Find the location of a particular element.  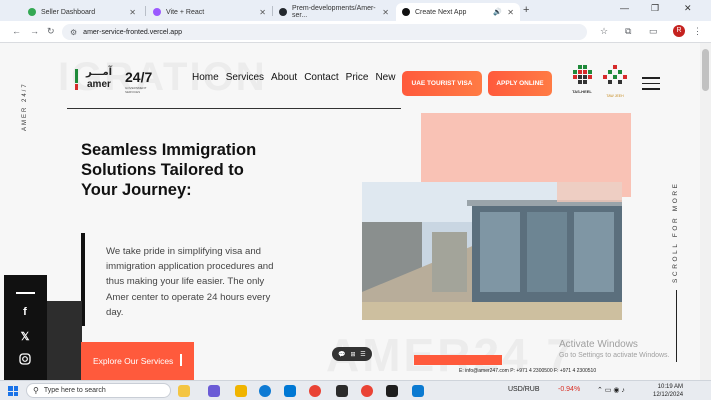

list-icon: ☰ is located at coordinates (362, 354).